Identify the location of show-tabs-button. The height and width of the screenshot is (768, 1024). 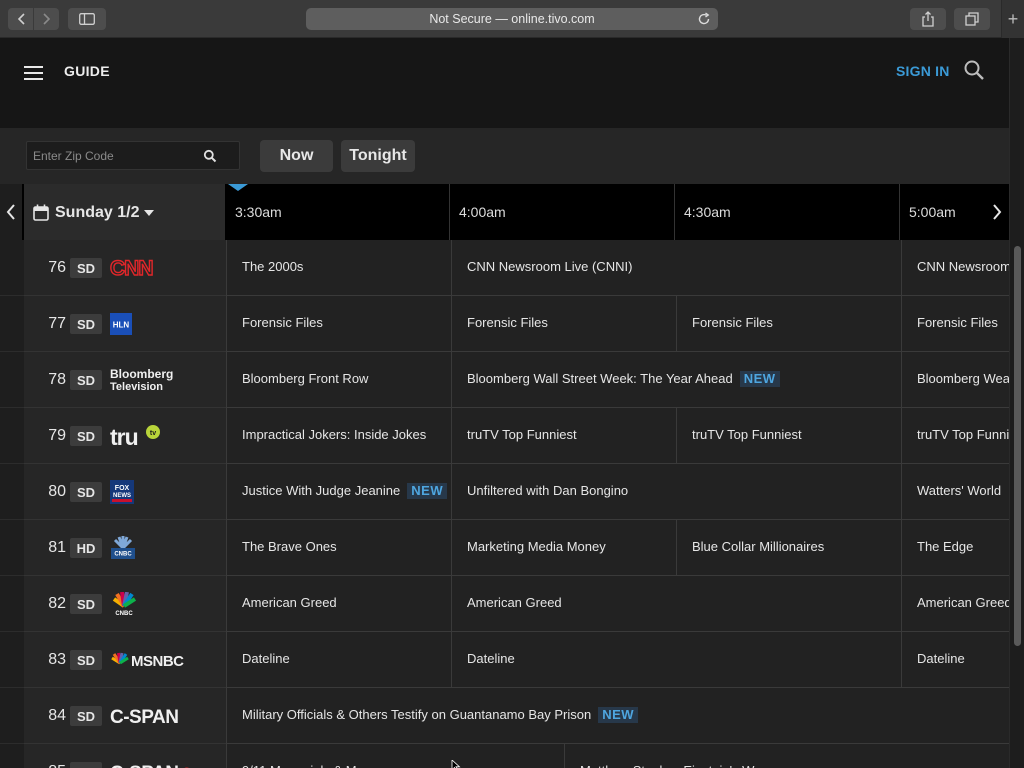
(972, 19).